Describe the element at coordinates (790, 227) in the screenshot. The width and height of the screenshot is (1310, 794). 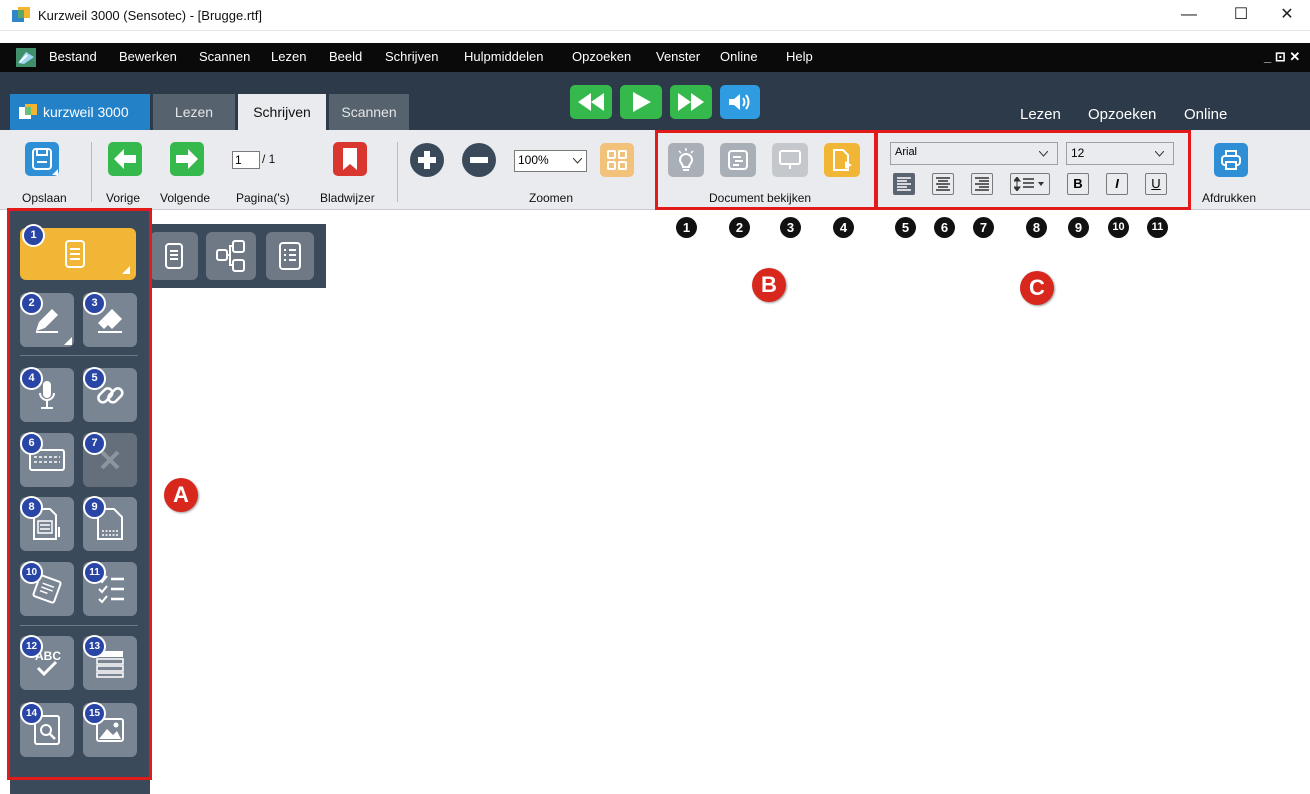
I see `annotation-number: 3` at that location.